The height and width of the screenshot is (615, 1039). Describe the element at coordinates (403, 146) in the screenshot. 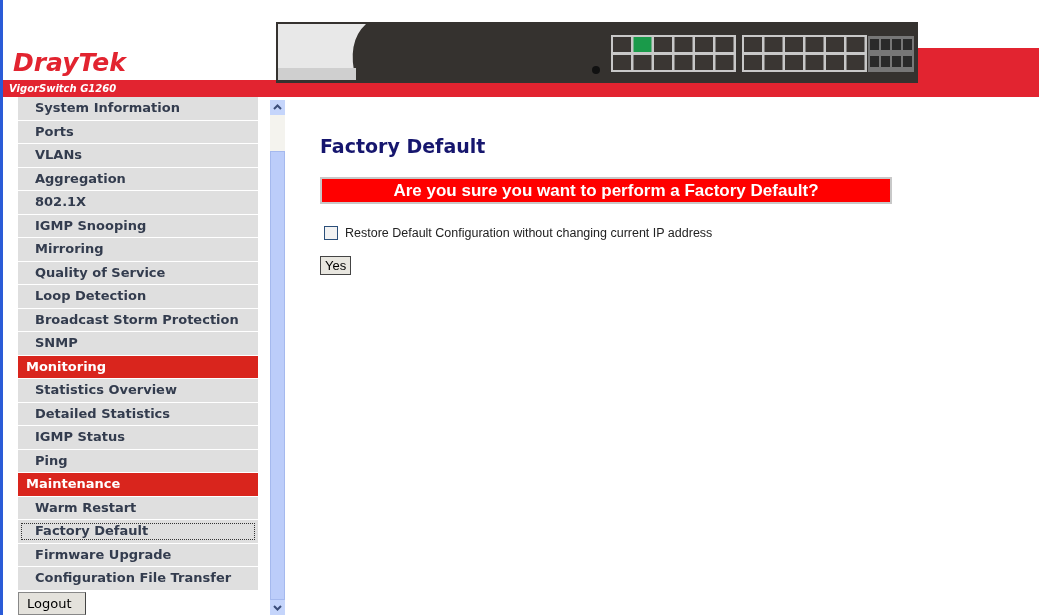

I see `page-title: Factory Default` at that location.